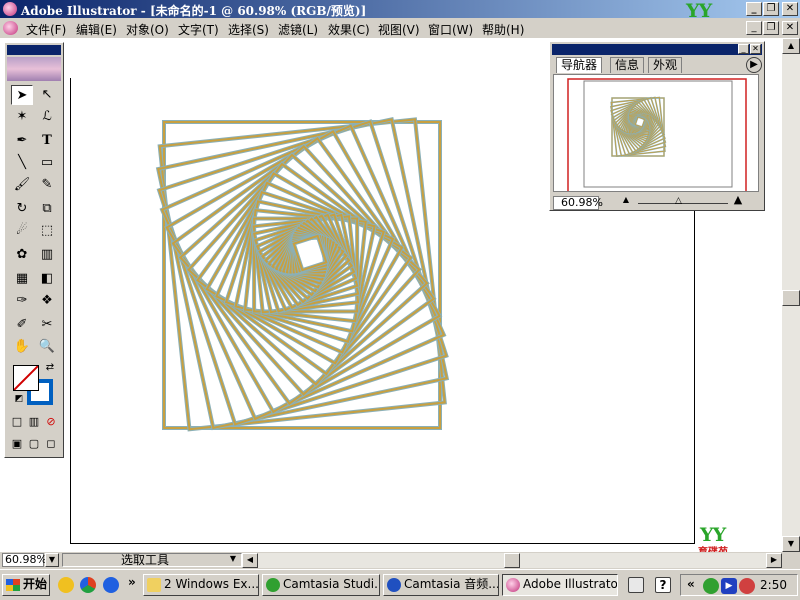 This screenshot has height=600, width=800. What do you see at coordinates (47, 185) in the screenshot?
I see `pencil-icon: ✎` at bounding box center [47, 185].